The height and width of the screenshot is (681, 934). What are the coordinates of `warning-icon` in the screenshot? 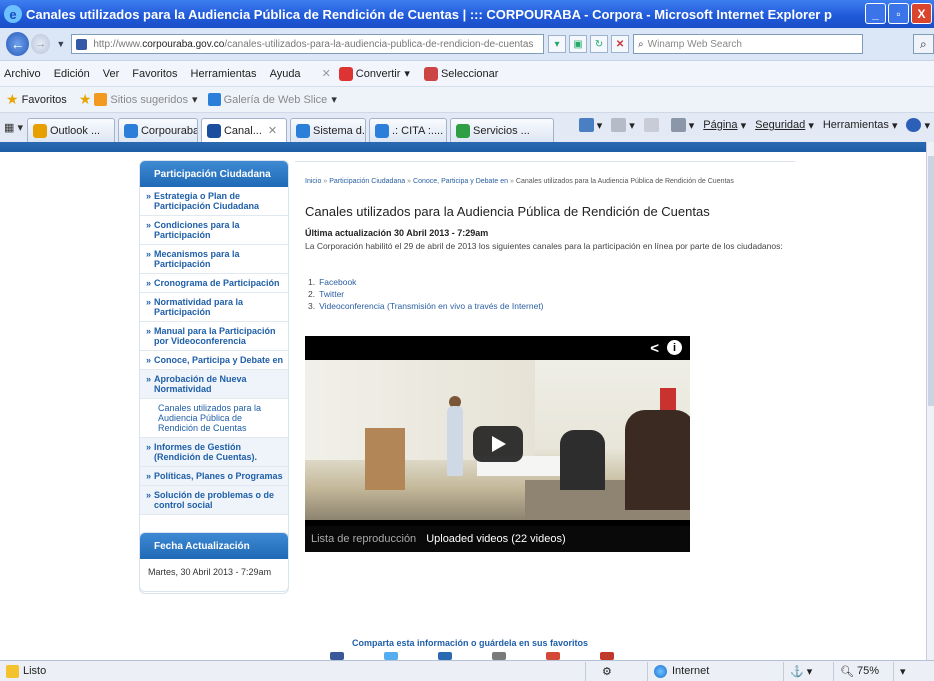 It's located at (12, 671).